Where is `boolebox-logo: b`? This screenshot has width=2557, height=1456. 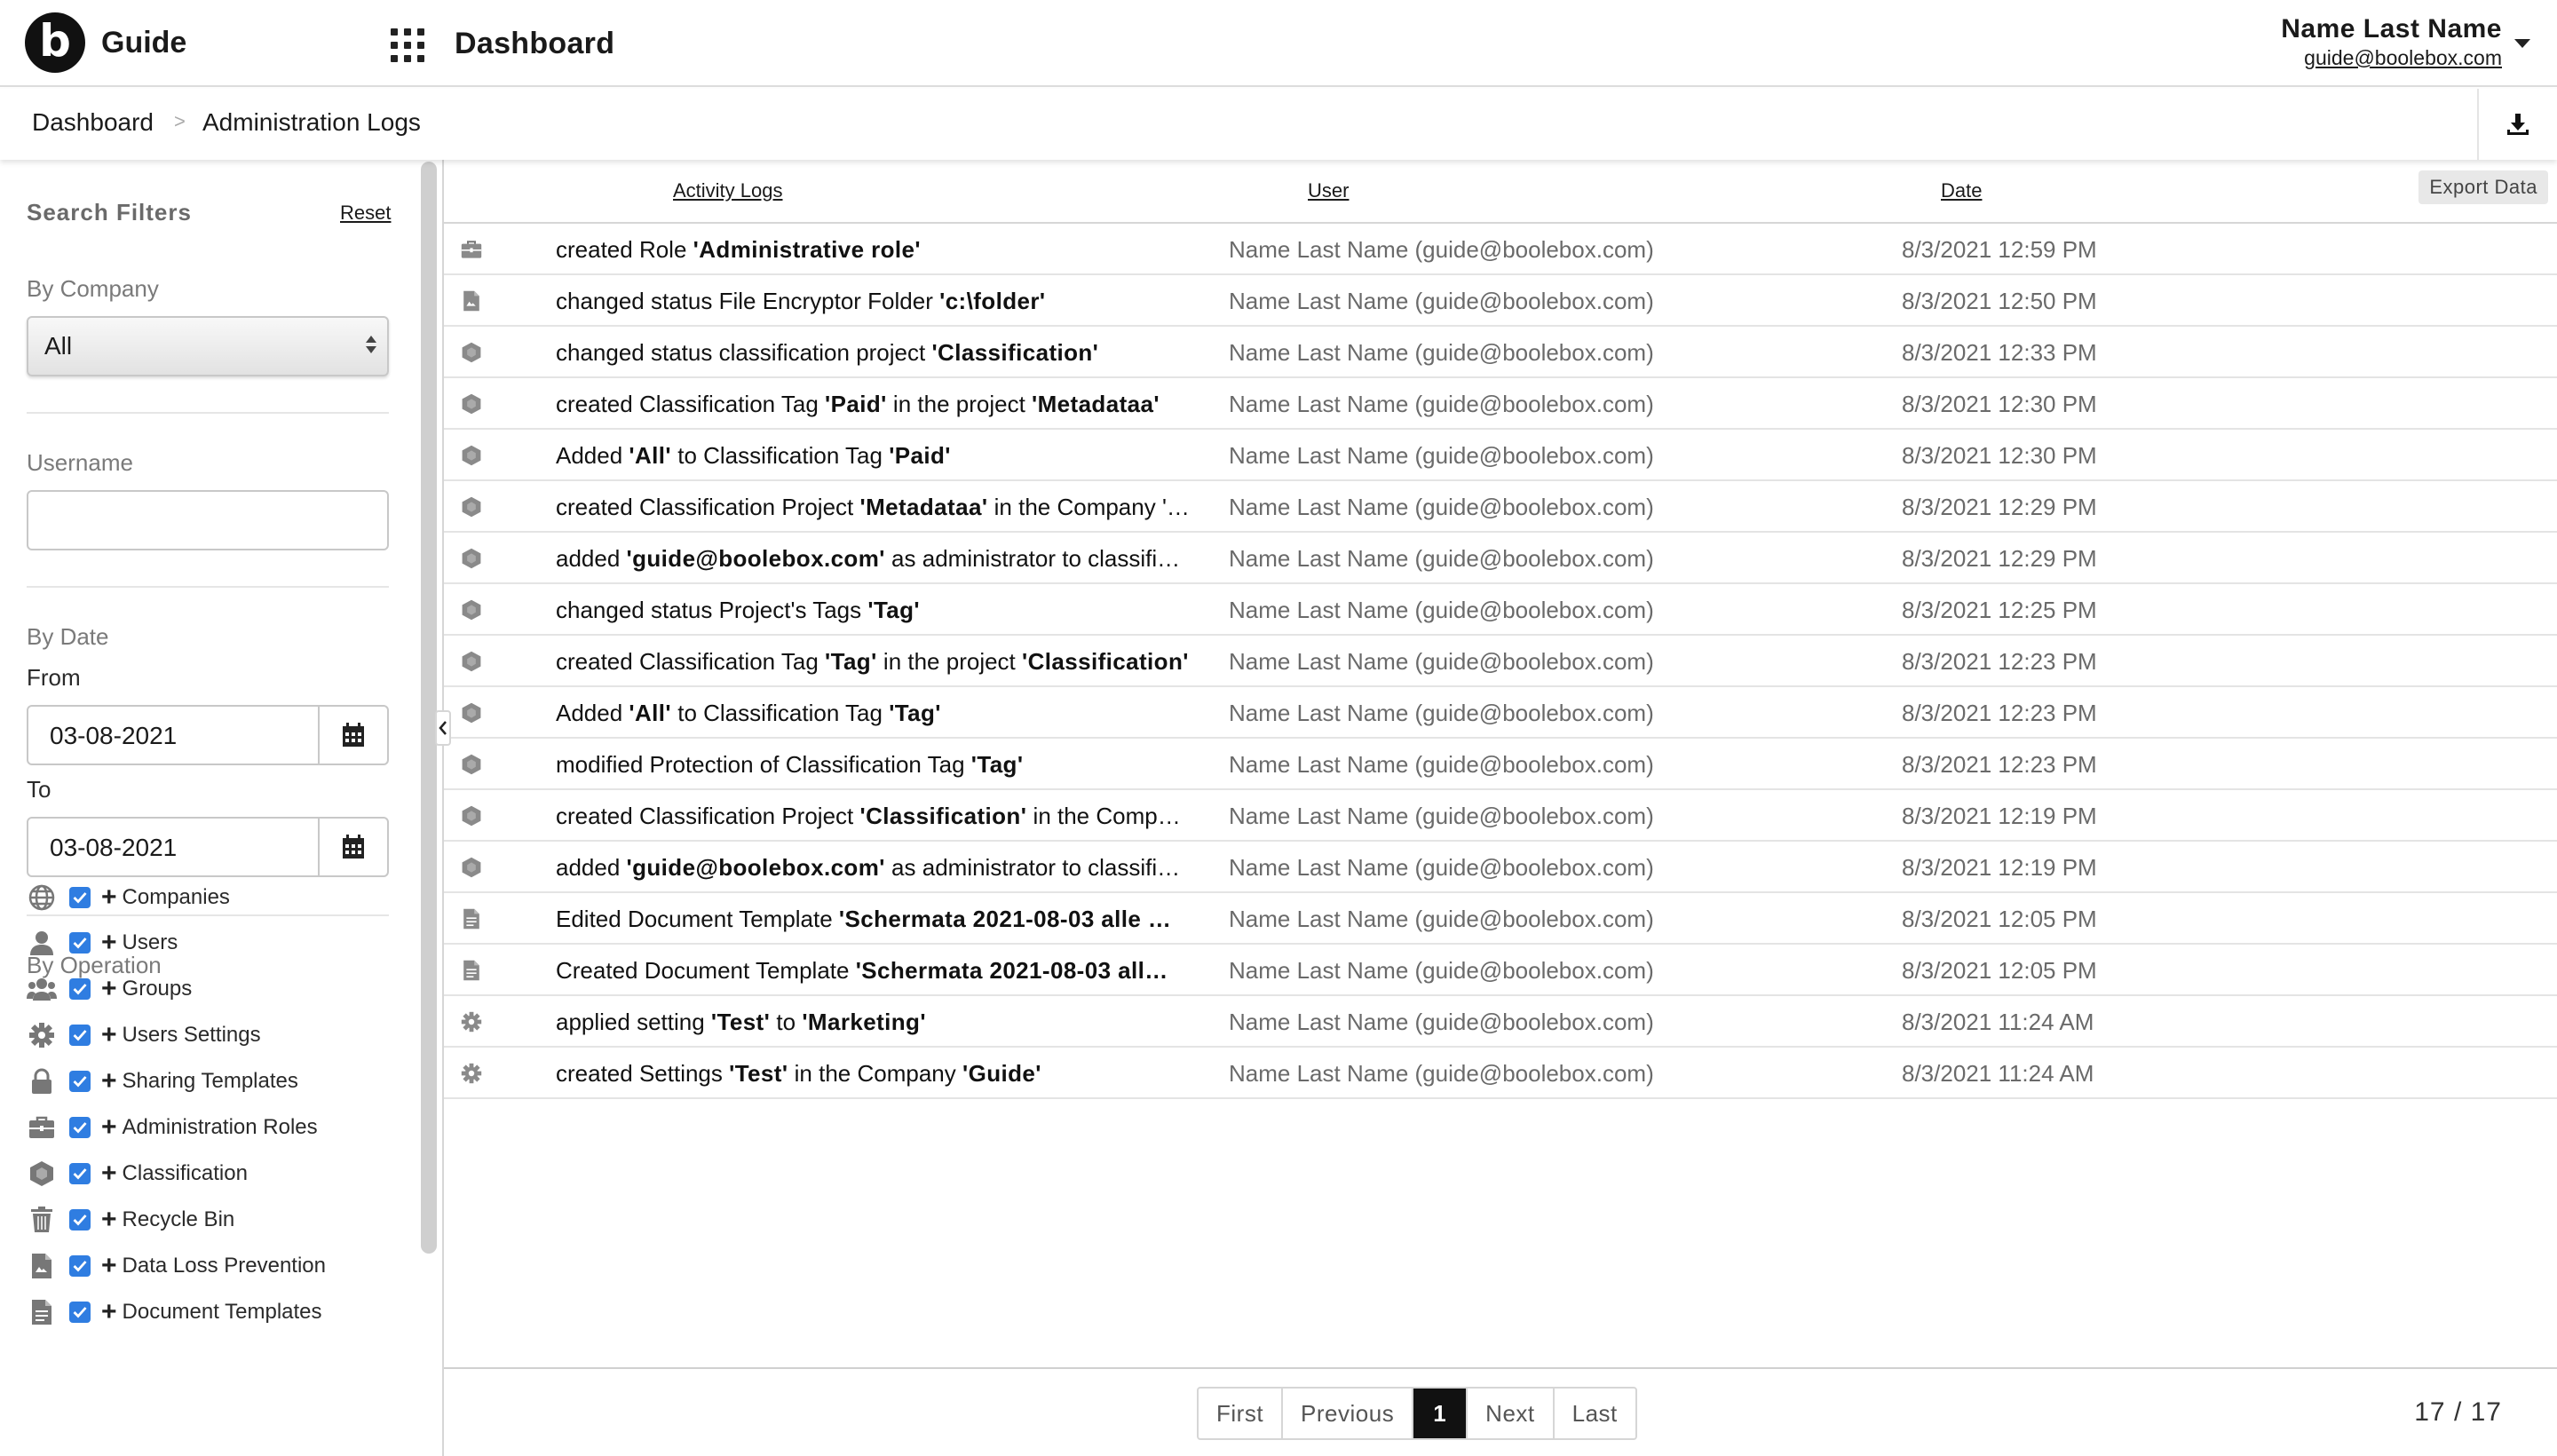
boolebox-logo: b is located at coordinates (55, 42).